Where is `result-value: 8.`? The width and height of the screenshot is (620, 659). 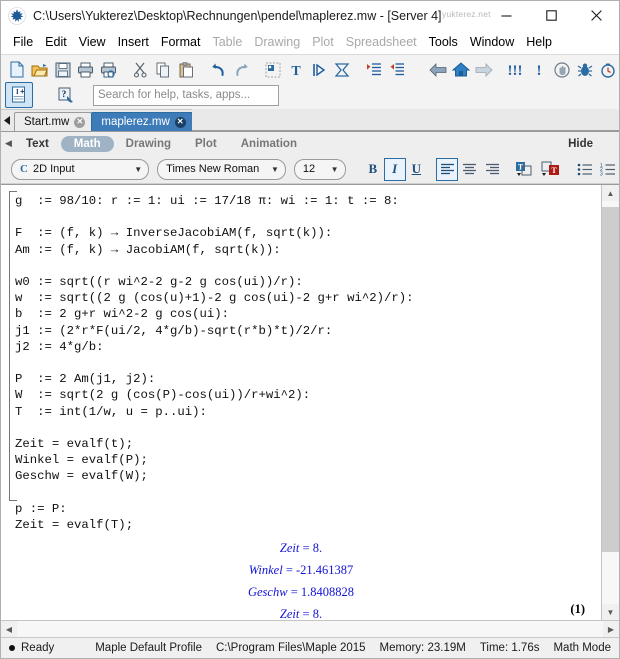 result-value: 8. is located at coordinates (317, 613).